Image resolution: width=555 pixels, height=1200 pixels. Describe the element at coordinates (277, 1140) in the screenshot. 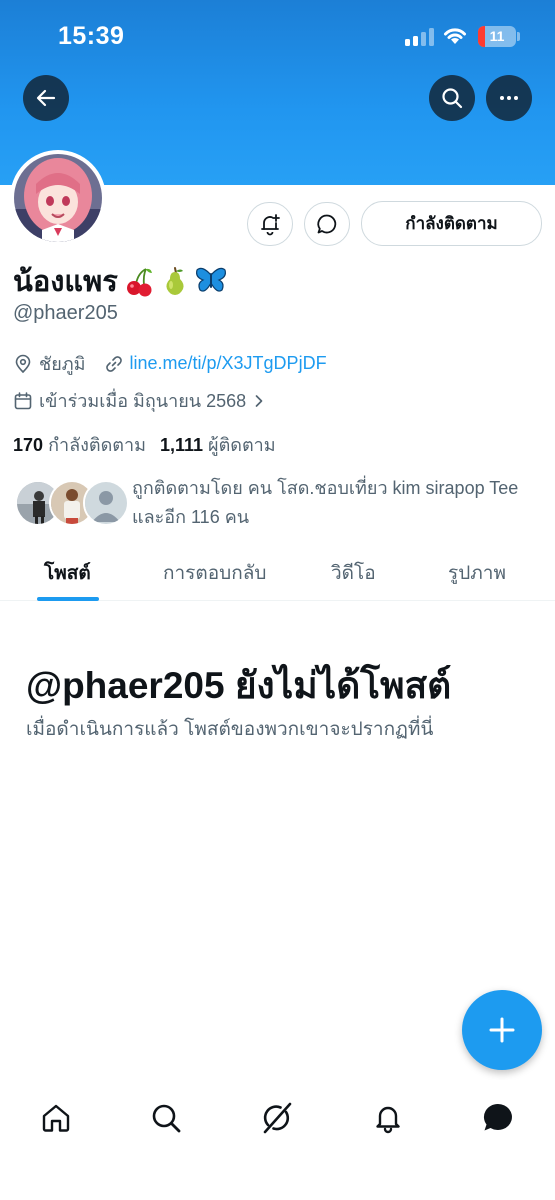

I see `bottom-navigation` at that location.